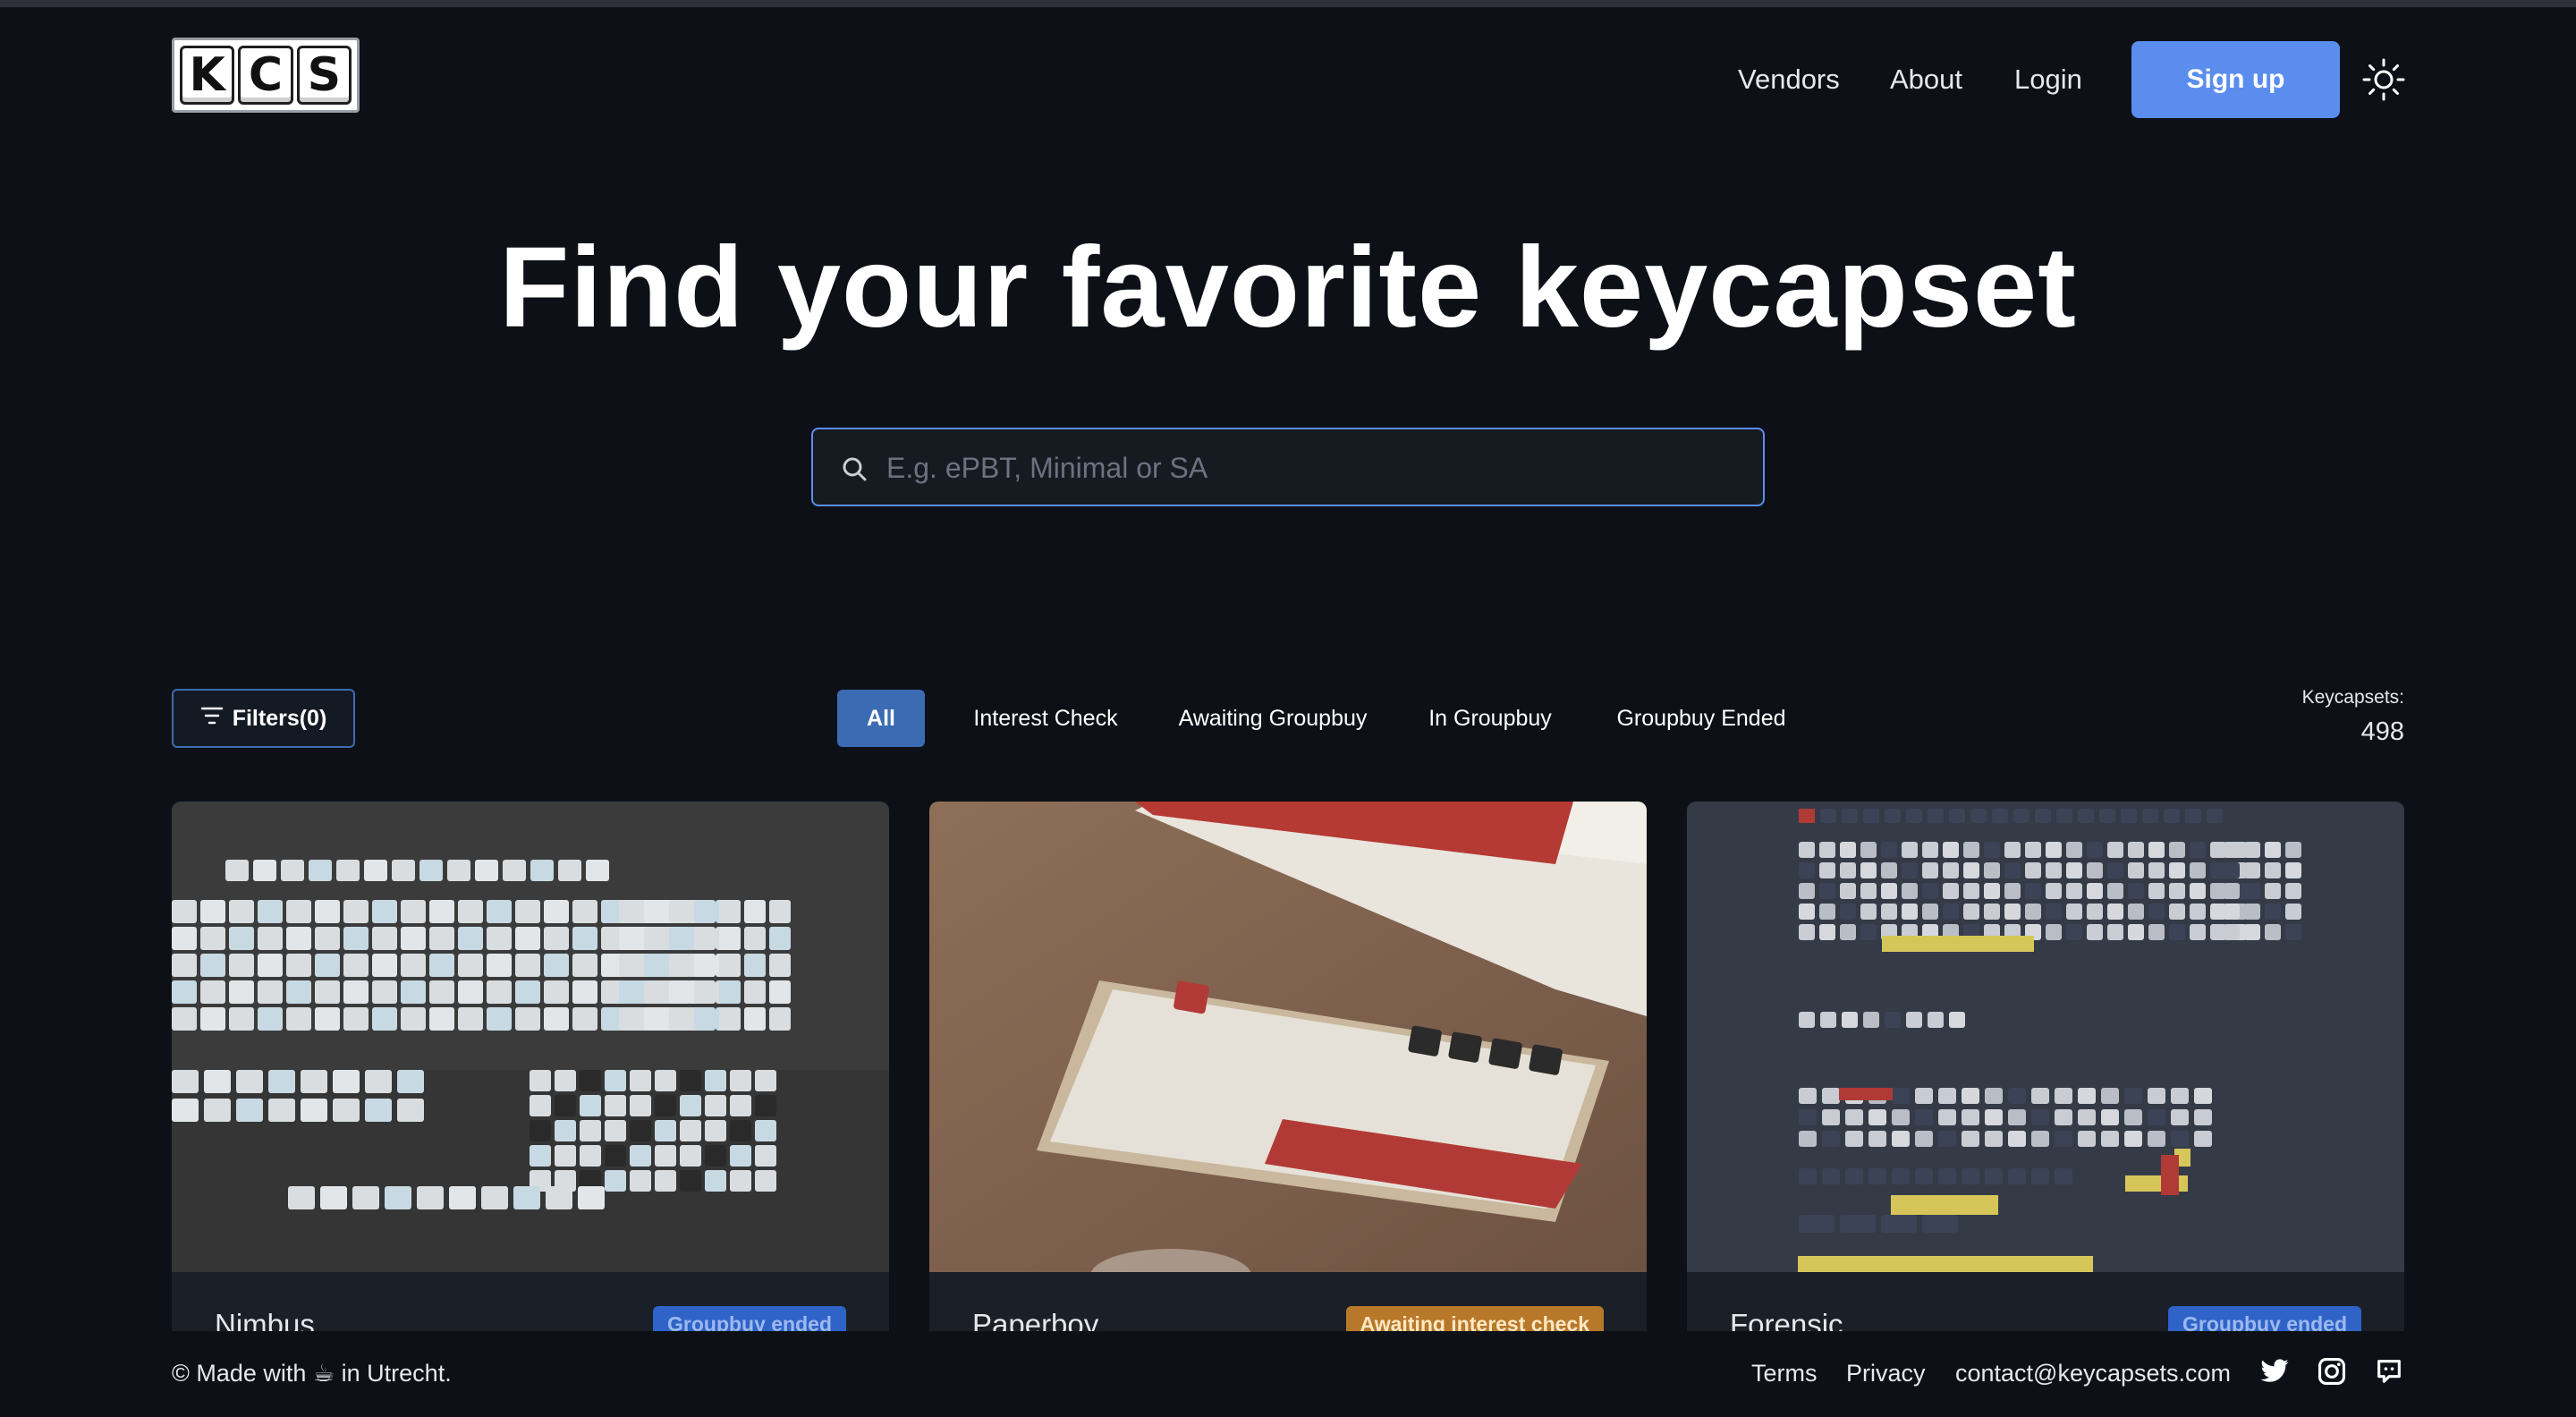 The width and height of the screenshot is (2576, 1417). I want to click on tab-interest-check: Interest Check, so click(1045, 718).